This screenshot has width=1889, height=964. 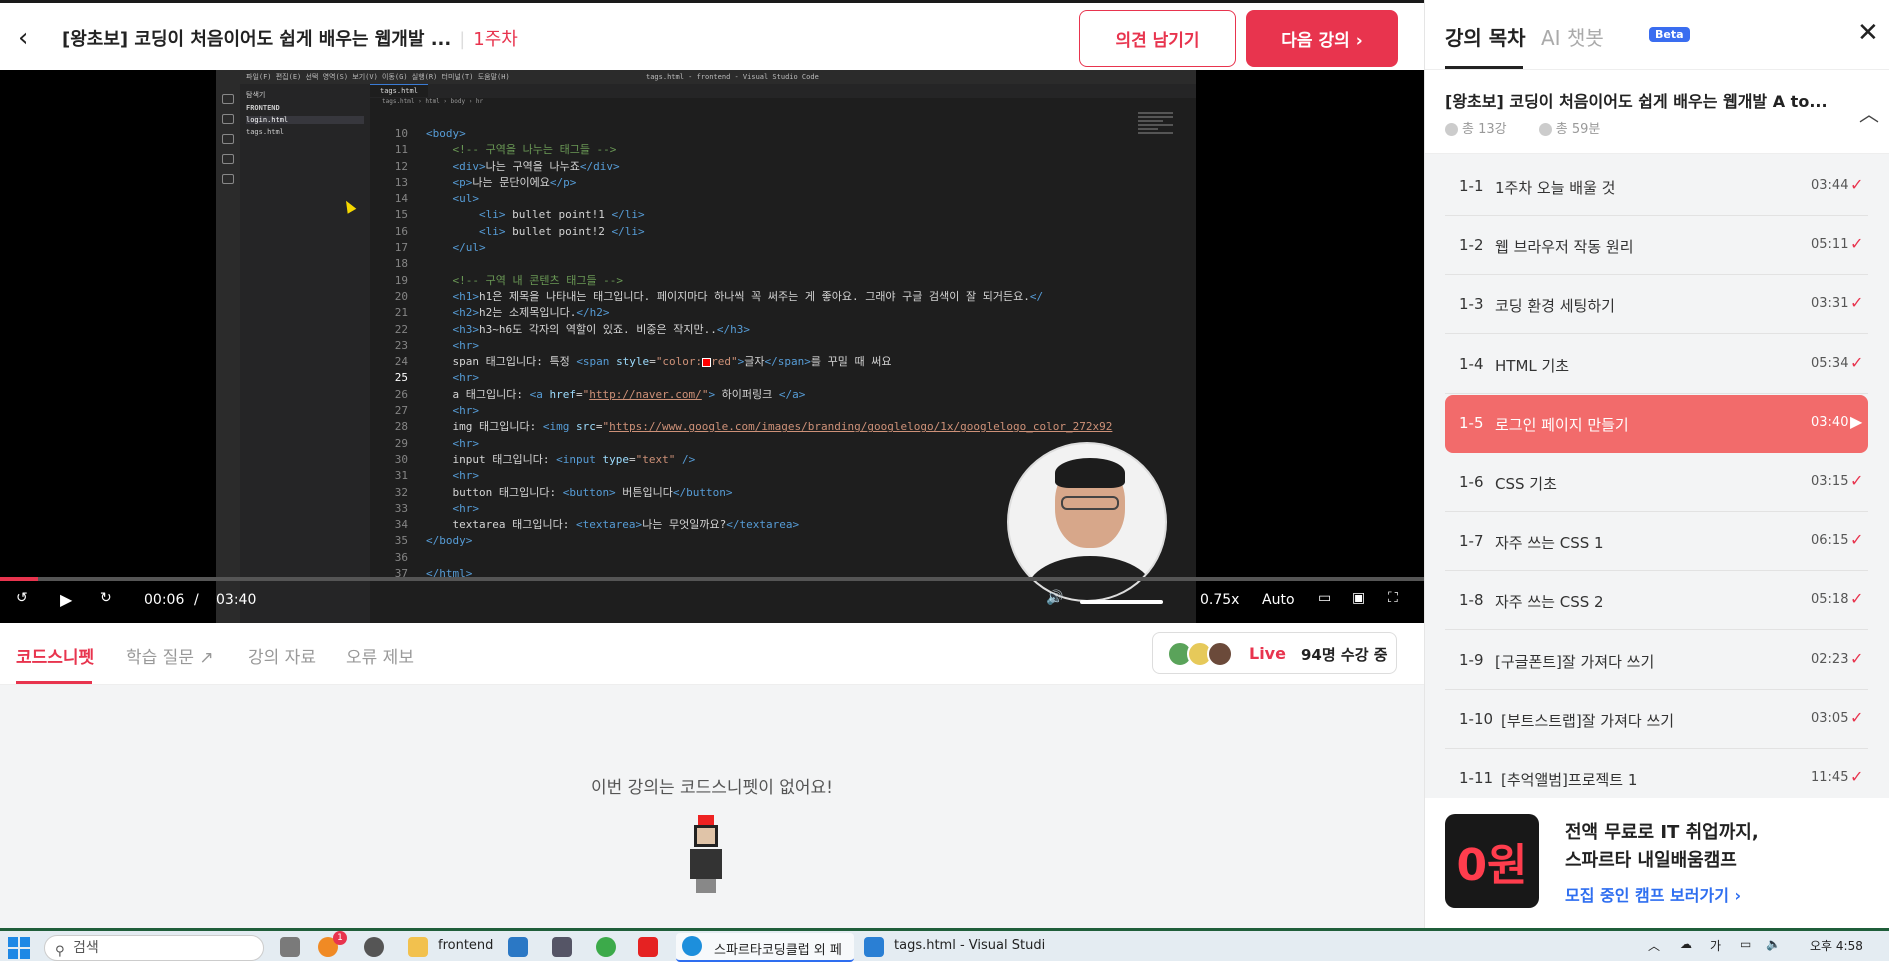 I want to click on theater-mode-icon: ▣, so click(x=1358, y=598).